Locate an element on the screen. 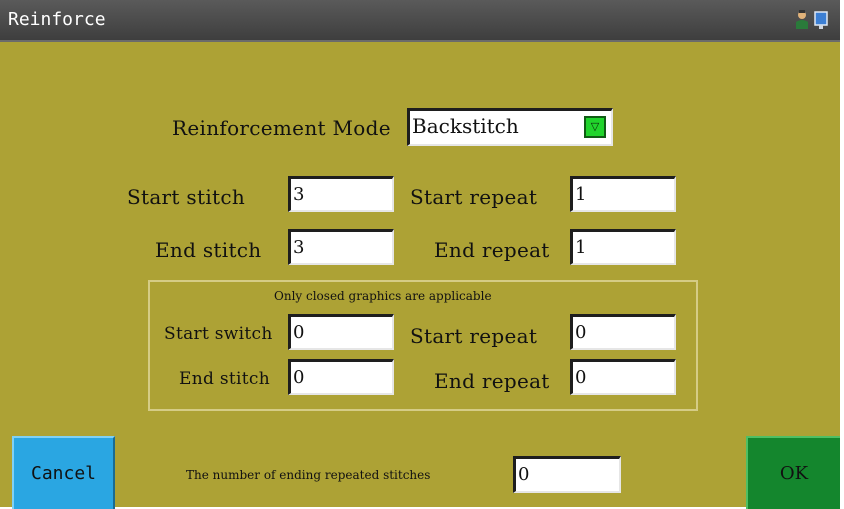 The width and height of the screenshot is (844, 509). start-stitch-input: 3 is located at coordinates (341, 194).